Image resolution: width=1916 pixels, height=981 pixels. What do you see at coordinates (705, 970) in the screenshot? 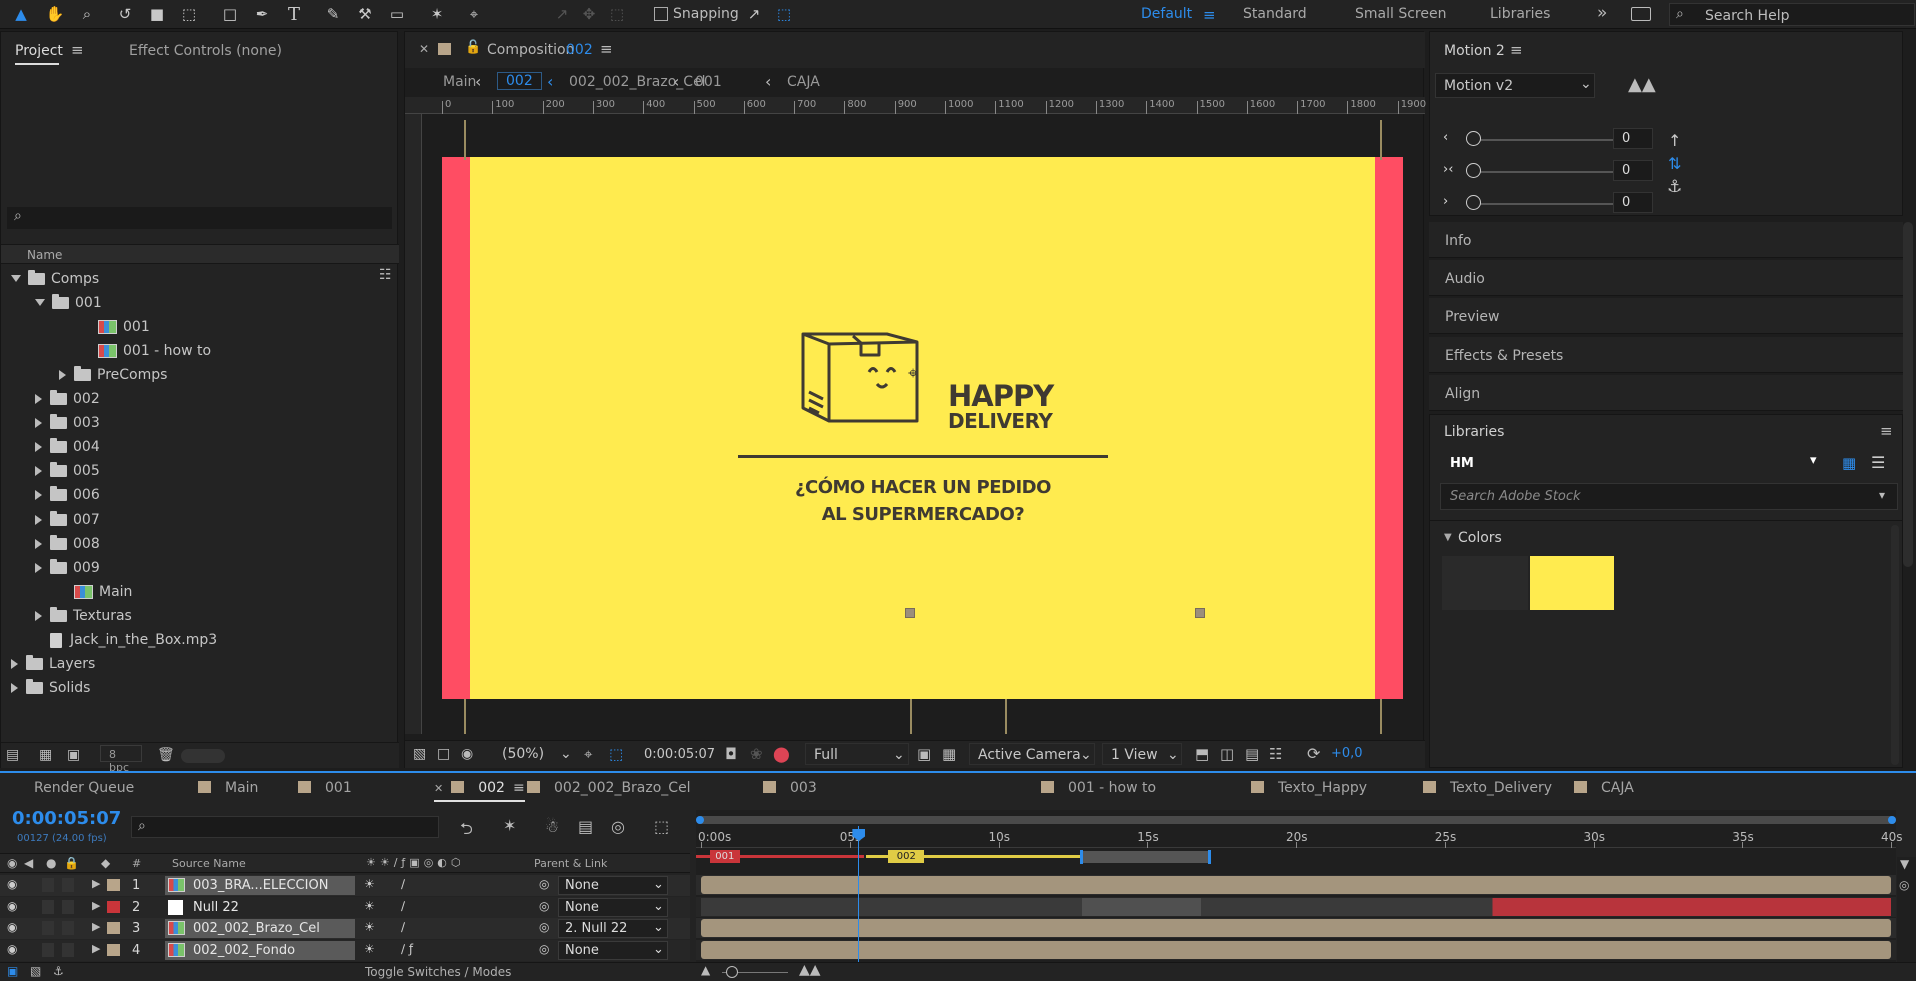
I see `zoom-out-icon: ▲` at bounding box center [705, 970].